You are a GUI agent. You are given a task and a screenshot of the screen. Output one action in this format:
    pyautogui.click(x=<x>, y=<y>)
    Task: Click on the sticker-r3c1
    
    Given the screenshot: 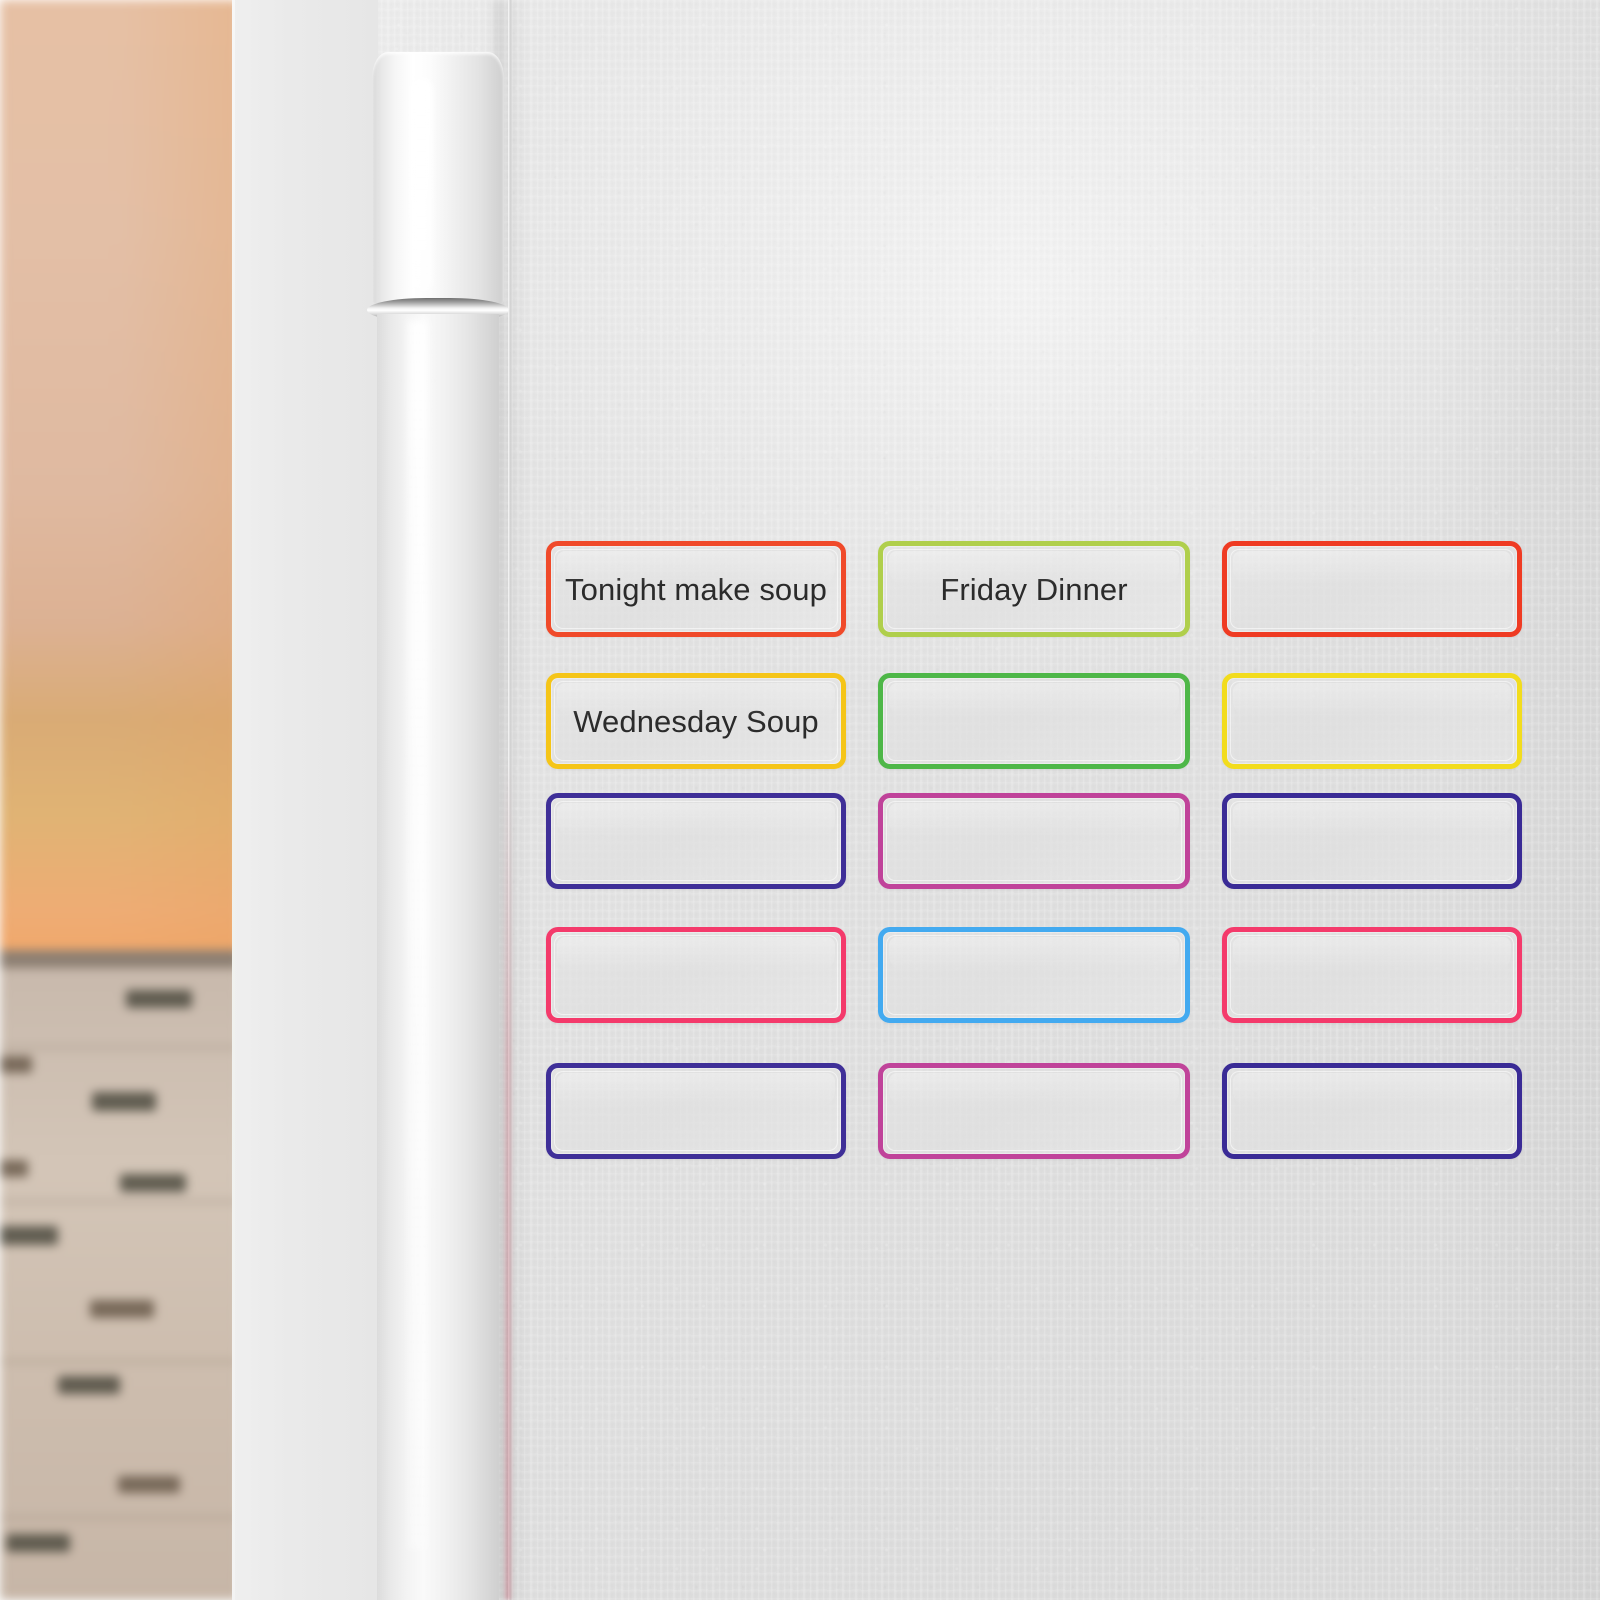 What is the action you would take?
    pyautogui.click(x=696, y=841)
    